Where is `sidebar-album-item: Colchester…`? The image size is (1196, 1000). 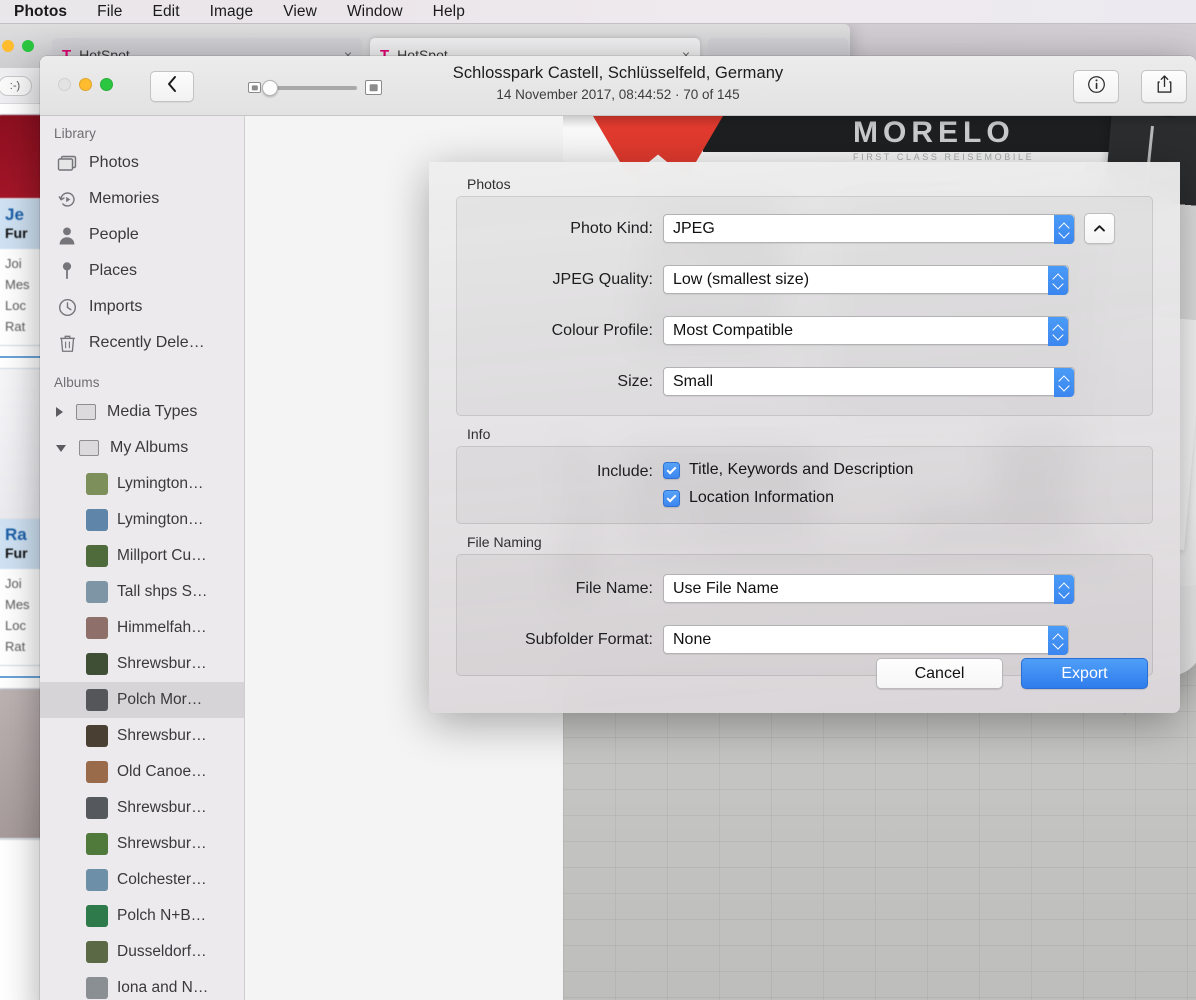 sidebar-album-item: Colchester… is located at coordinates (142, 880).